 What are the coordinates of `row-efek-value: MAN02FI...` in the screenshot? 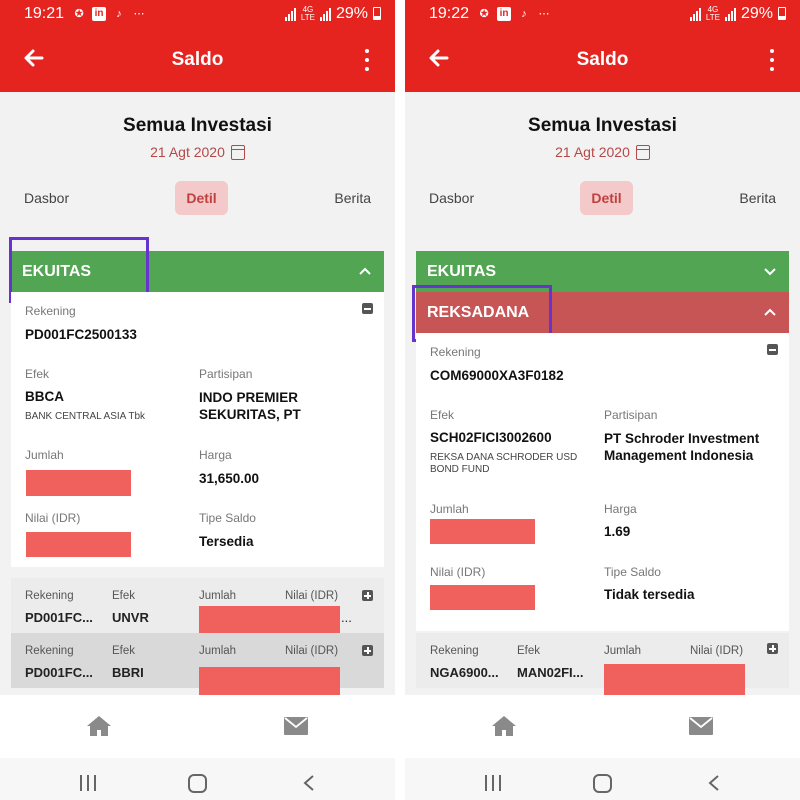 It's located at (550, 672).